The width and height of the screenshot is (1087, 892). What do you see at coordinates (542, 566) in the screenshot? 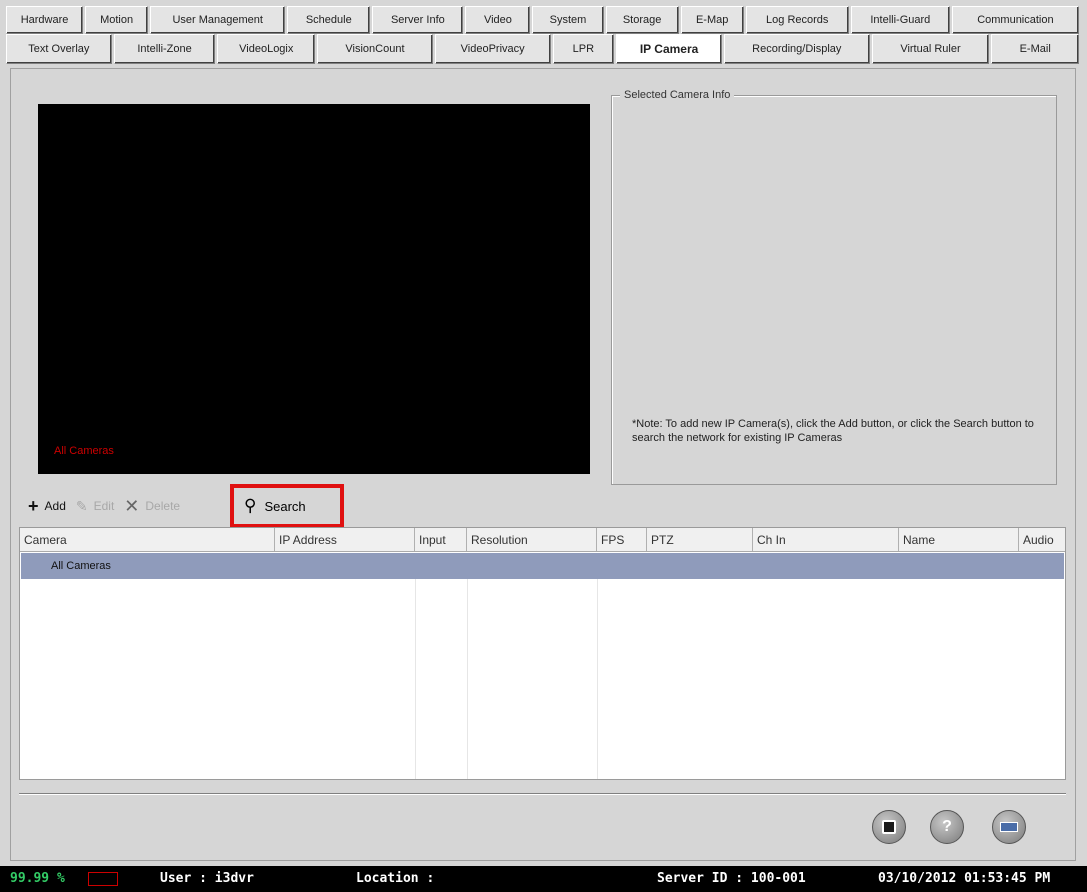
I see `table-row: All Cameras` at bounding box center [542, 566].